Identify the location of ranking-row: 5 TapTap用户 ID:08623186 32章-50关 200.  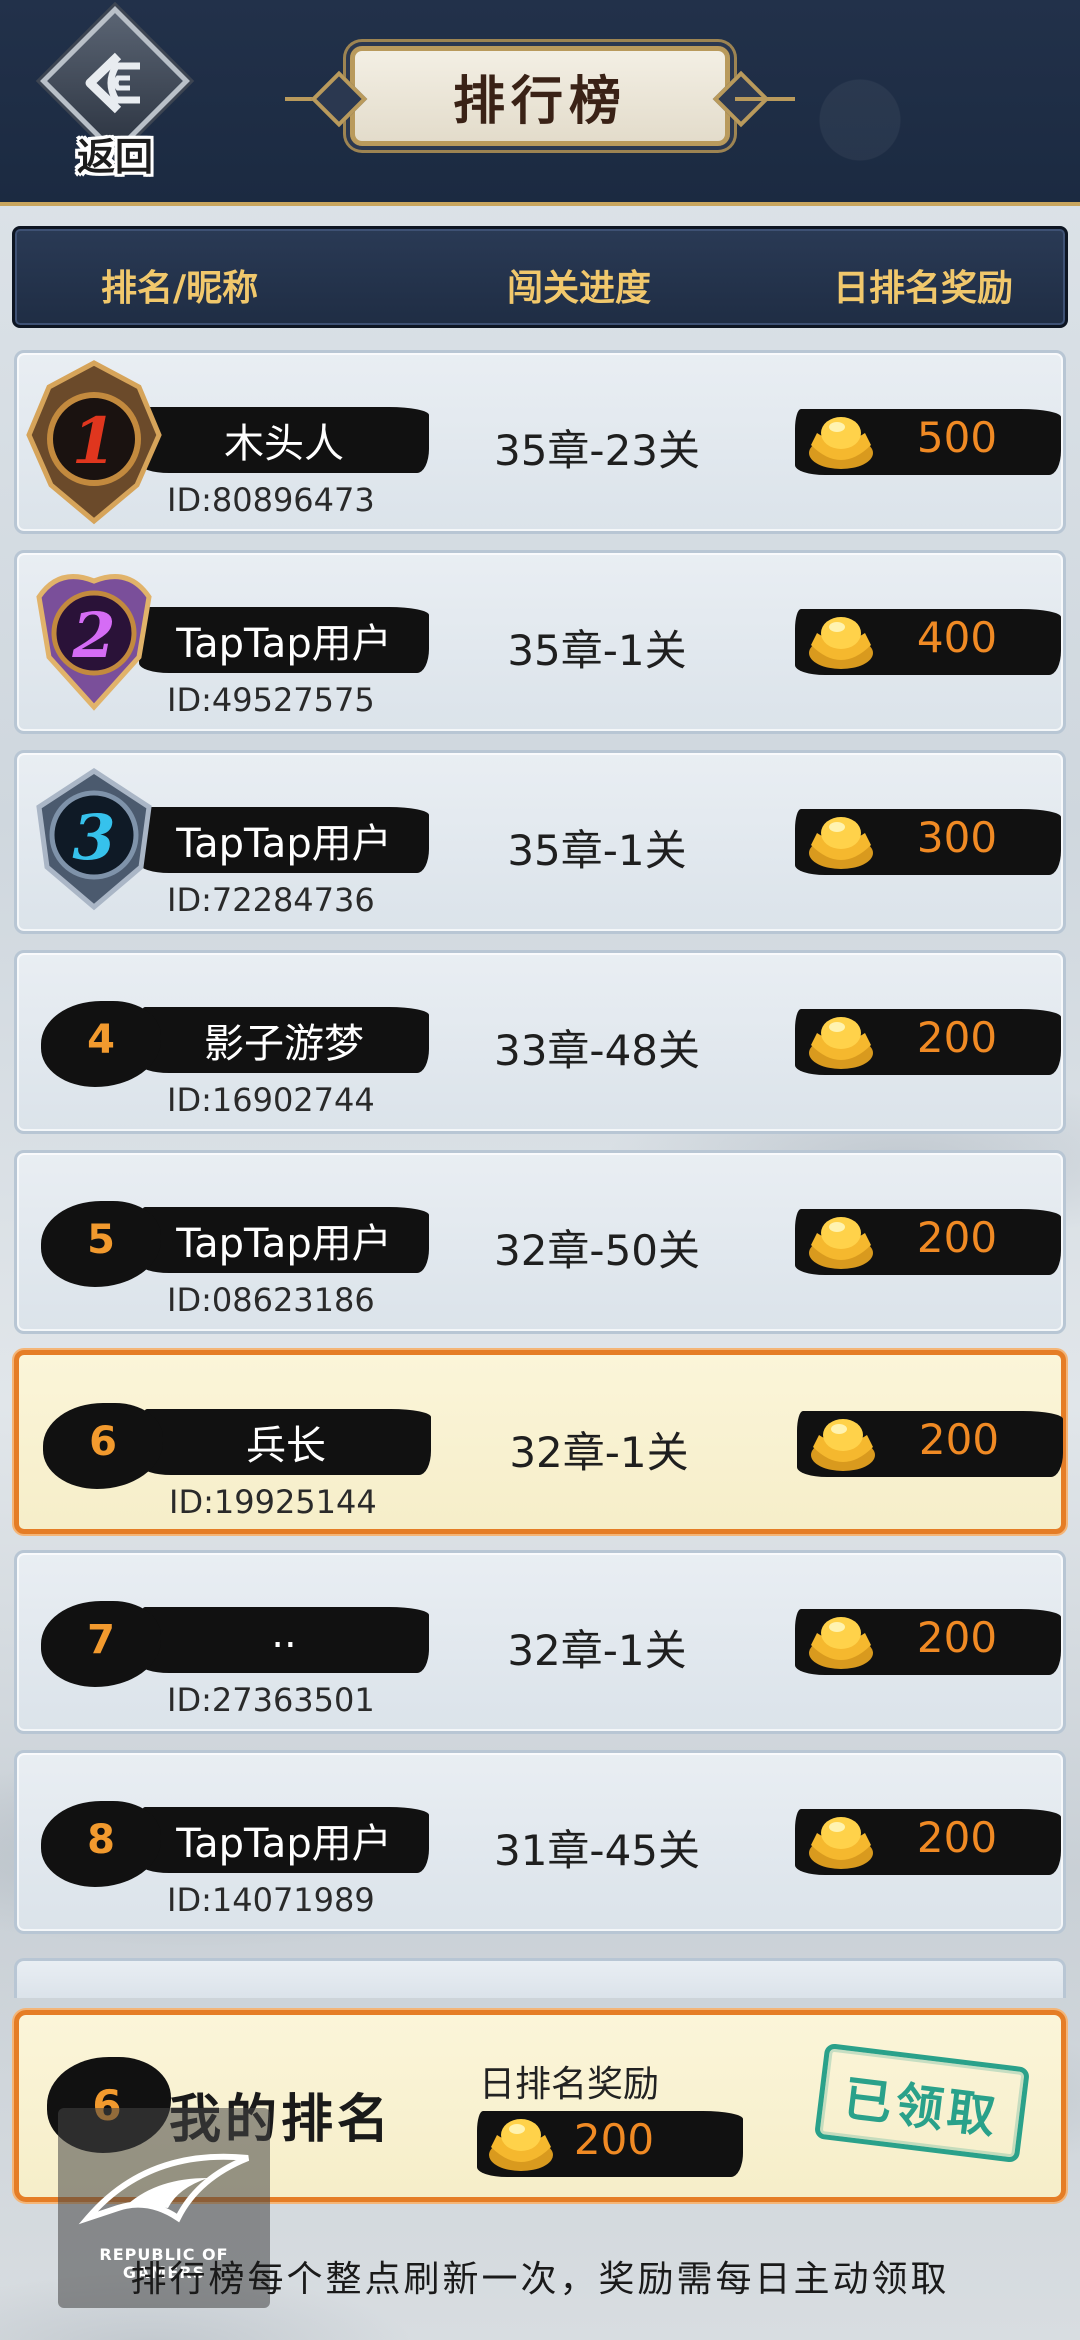
(540, 1242).